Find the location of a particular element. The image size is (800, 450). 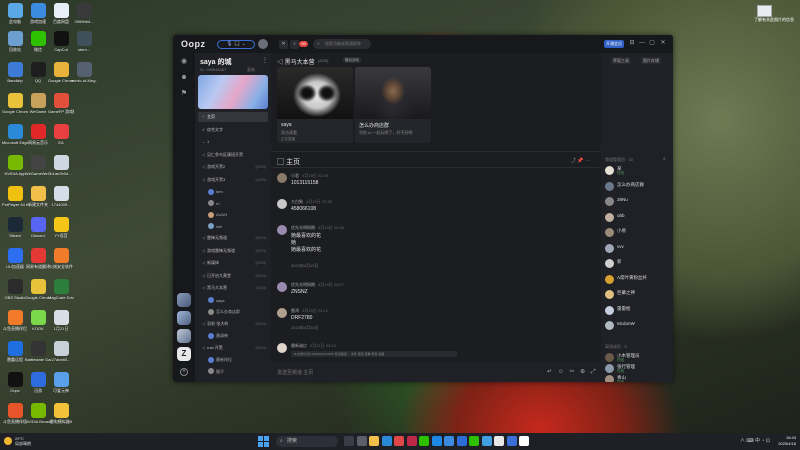

weather-widget: 29°C 局部晴朗 is located at coordinates (23, 441).